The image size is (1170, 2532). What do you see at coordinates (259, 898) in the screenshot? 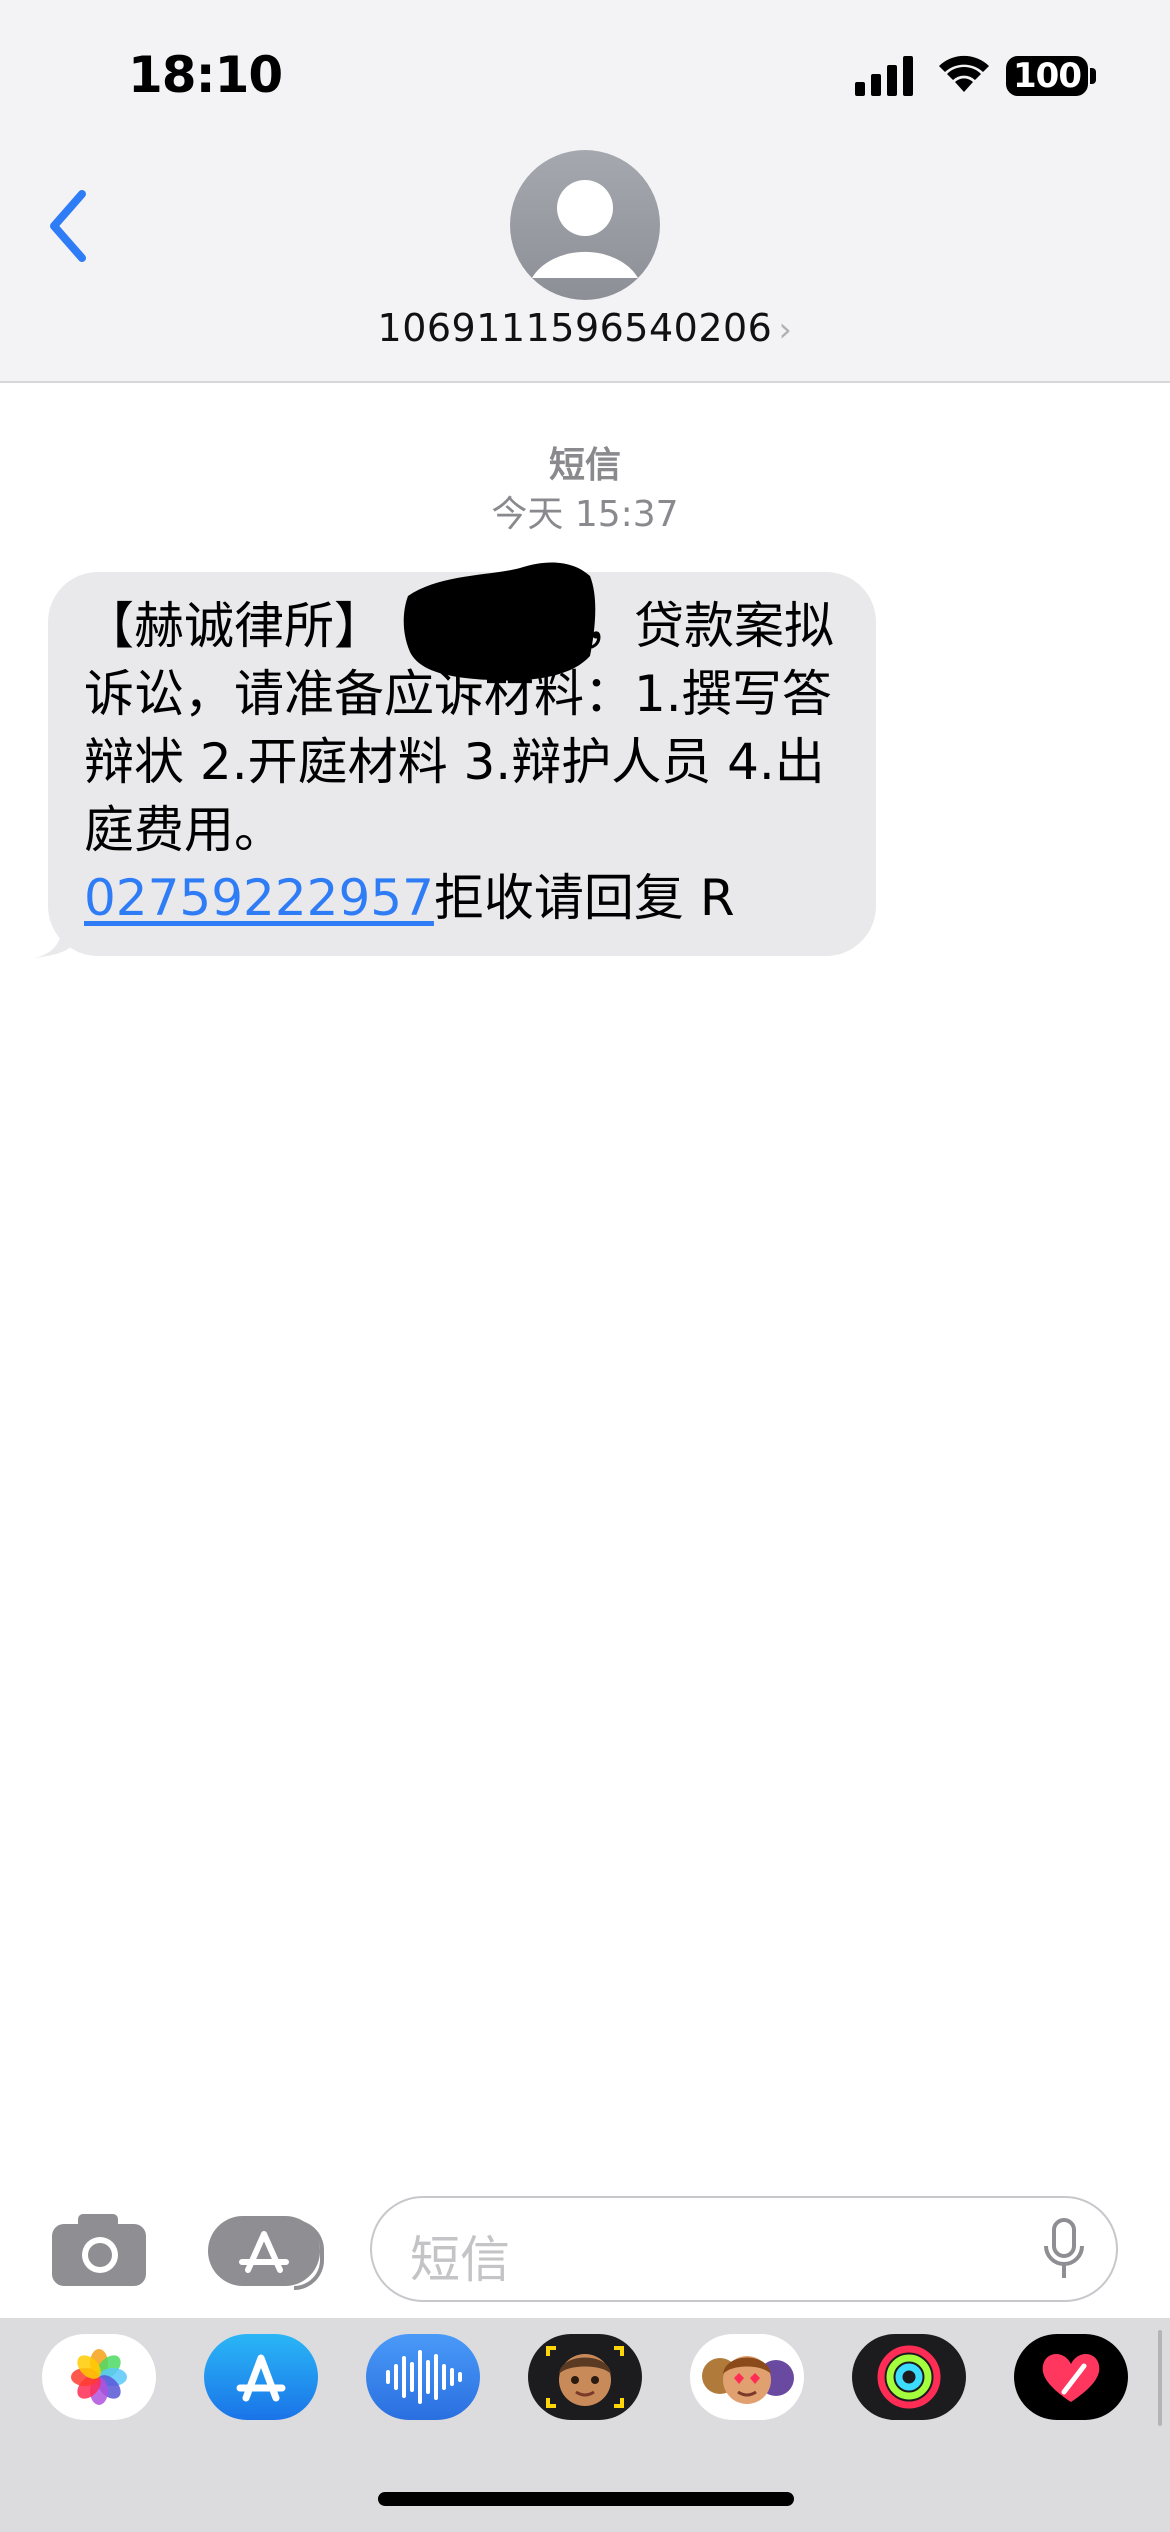
I see `phone-number-link: 02759222957` at bounding box center [259, 898].